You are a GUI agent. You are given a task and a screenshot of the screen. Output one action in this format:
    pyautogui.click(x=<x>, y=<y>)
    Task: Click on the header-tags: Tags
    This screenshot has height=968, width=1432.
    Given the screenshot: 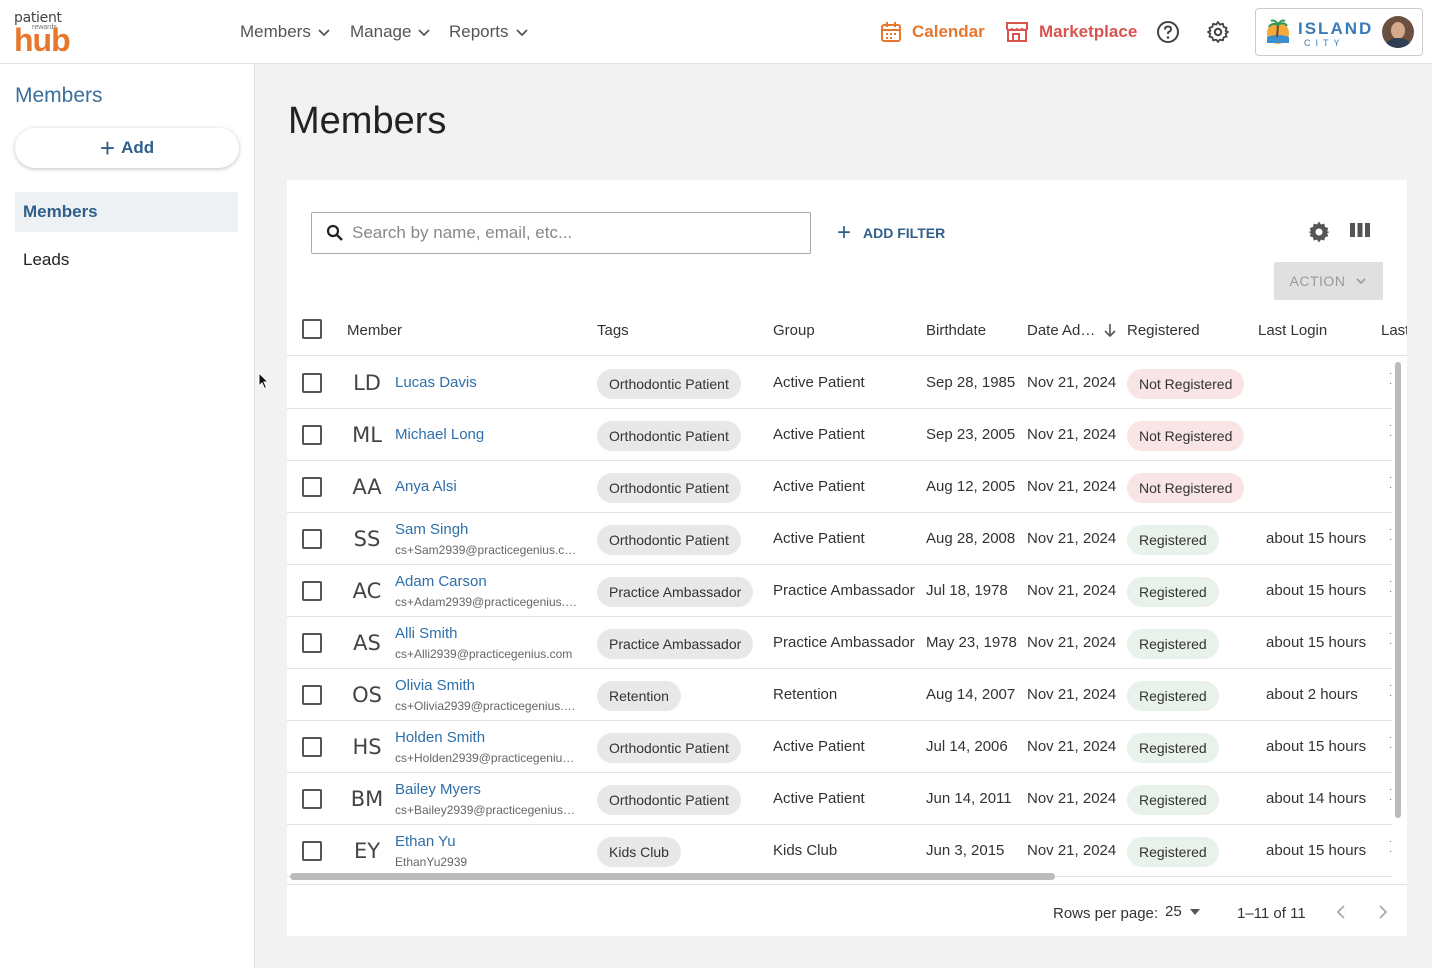 What is the action you would take?
    pyautogui.click(x=613, y=330)
    